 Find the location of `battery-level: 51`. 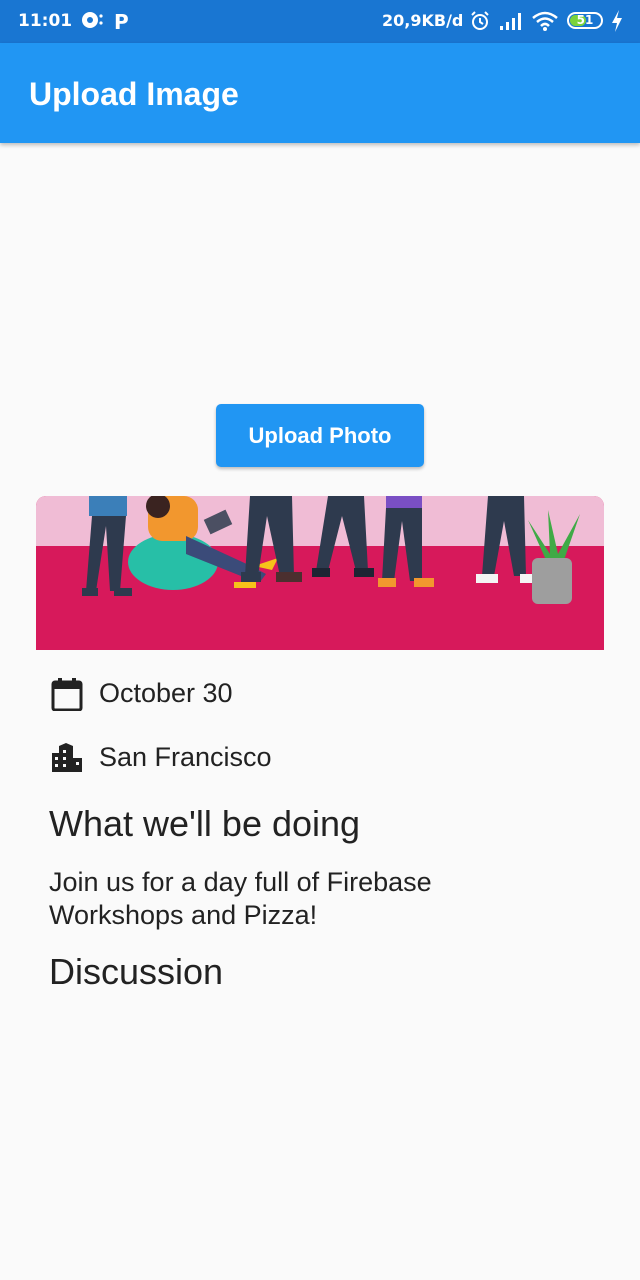

battery-level: 51 is located at coordinates (585, 20).